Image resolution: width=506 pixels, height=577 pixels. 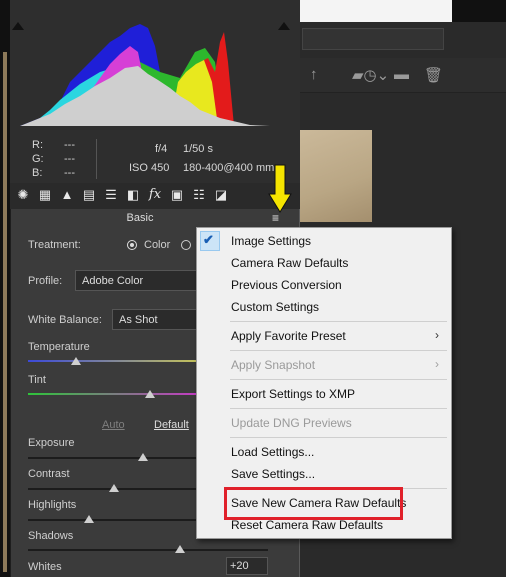 What do you see at coordinates (37, 173) in the screenshot?
I see `b-label: B:` at bounding box center [37, 173].